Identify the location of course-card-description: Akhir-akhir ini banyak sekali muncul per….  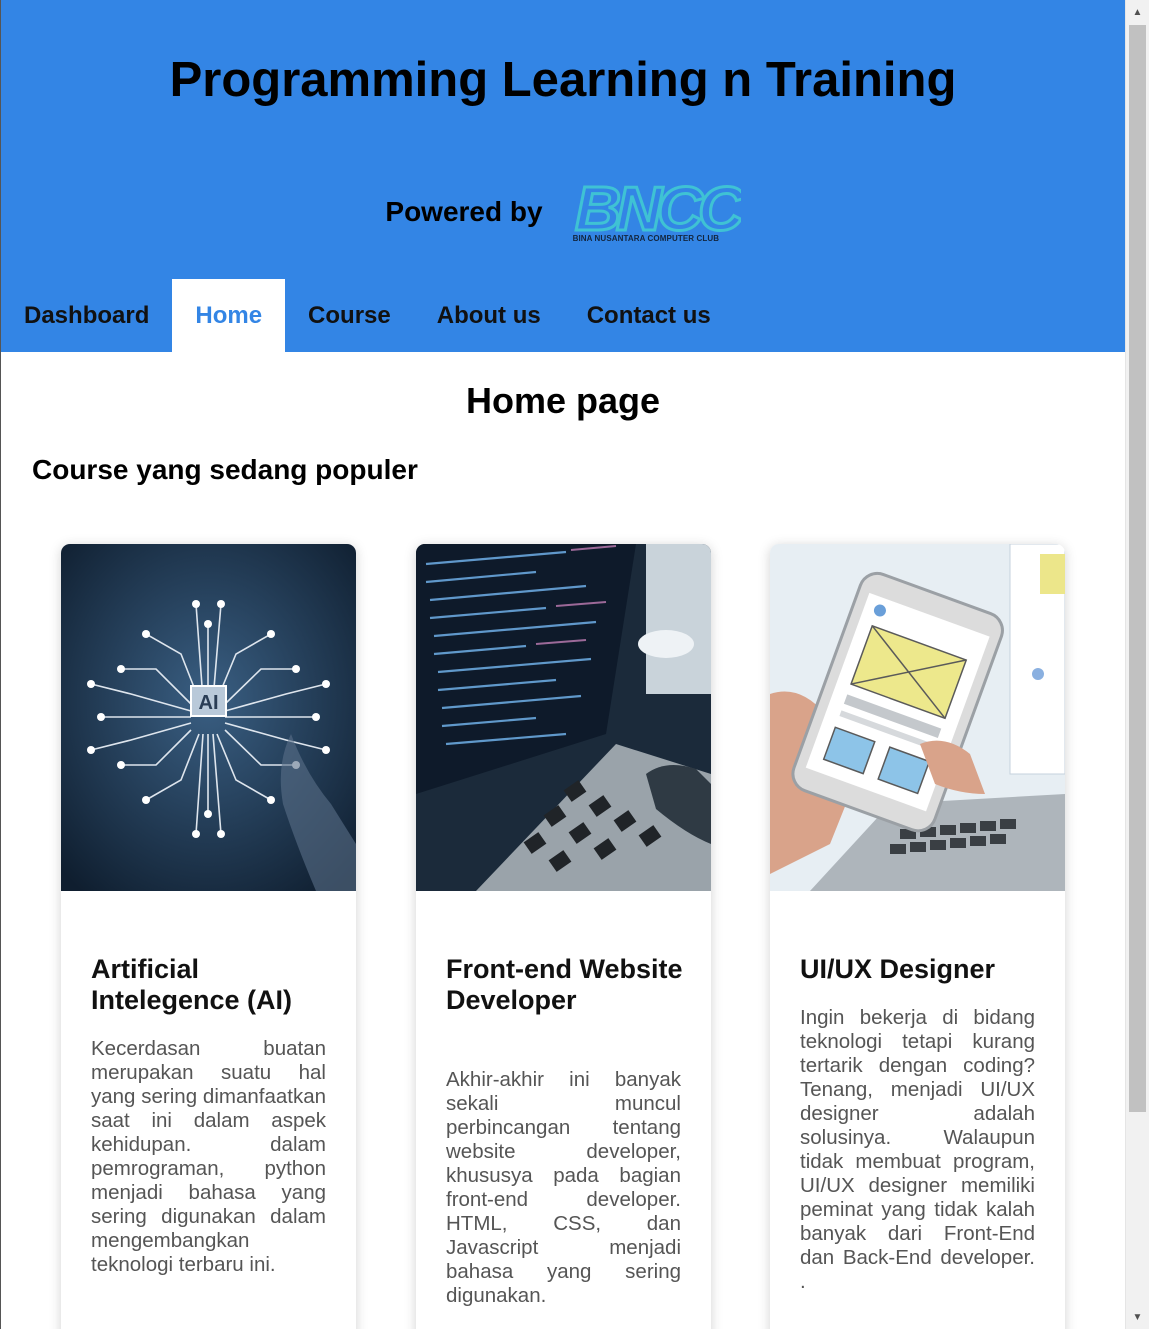
(563, 1187).